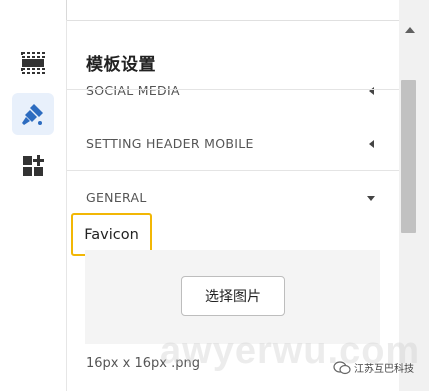 Image resolution: width=429 pixels, height=391 pixels. I want to click on caret-left-icon, so click(371, 144).